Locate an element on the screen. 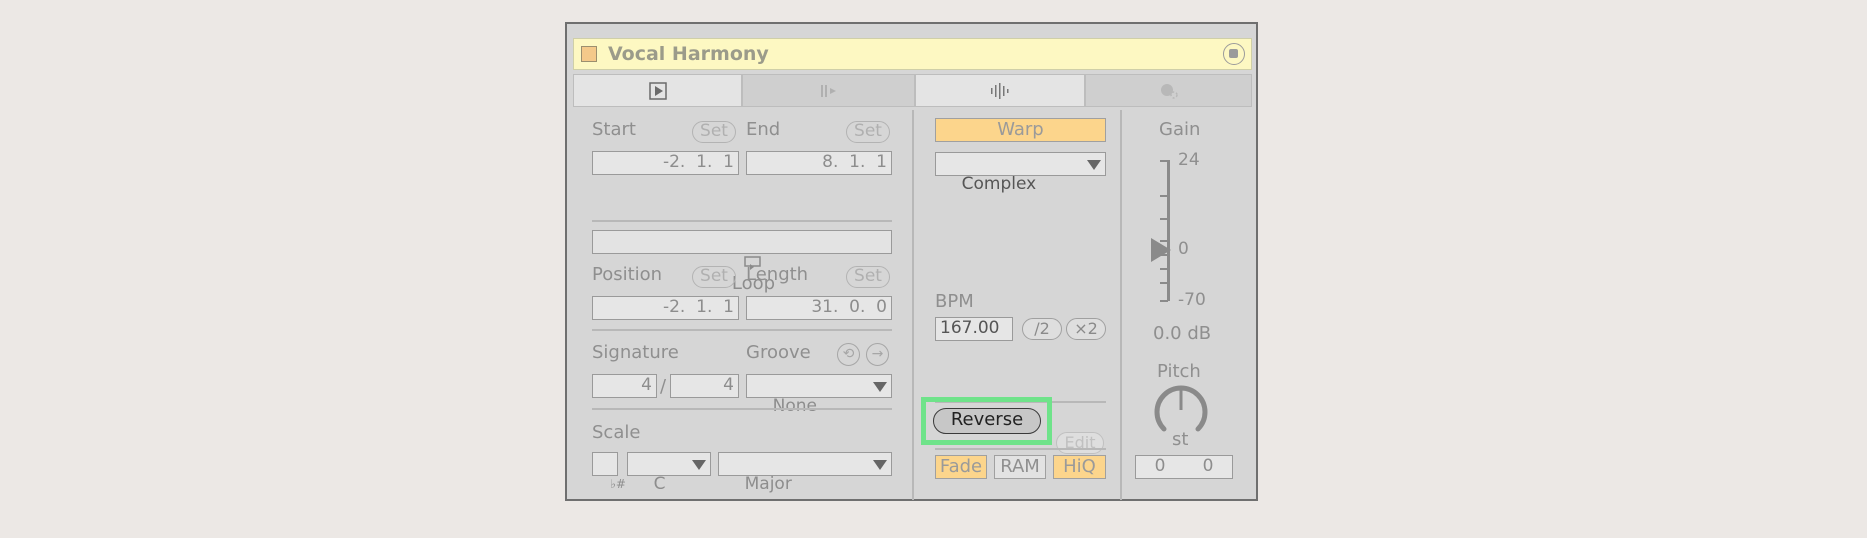 The image size is (1867, 538). clip-color-swatch is located at coordinates (589, 54).